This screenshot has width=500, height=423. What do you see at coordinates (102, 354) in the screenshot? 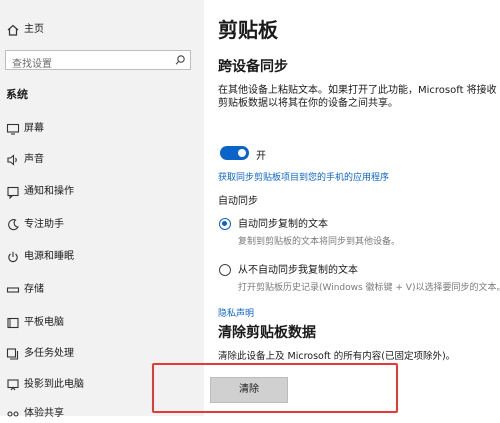
I see `sidebar-item-multitasking: 多任务处理` at bounding box center [102, 354].